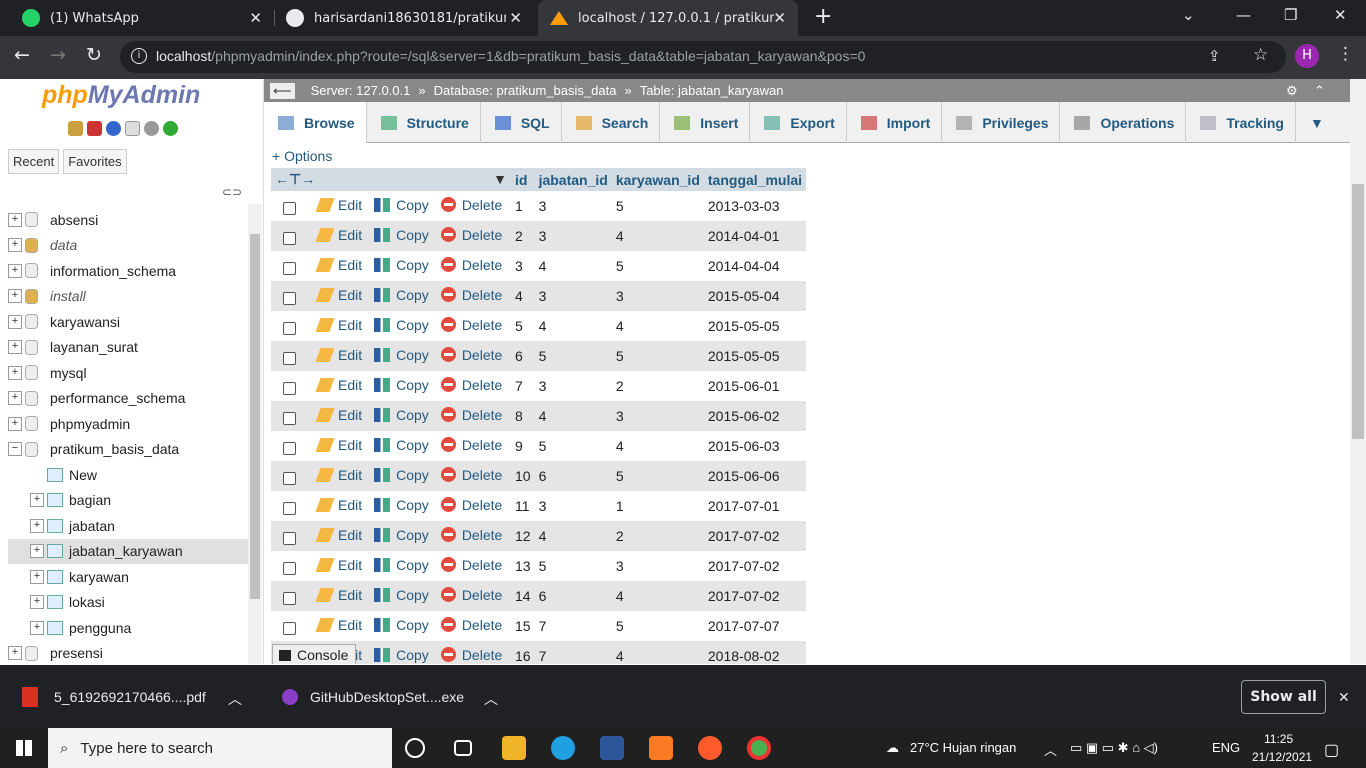 This screenshot has height=768, width=1366. I want to click on tree-item: + information_schema, so click(128, 271).